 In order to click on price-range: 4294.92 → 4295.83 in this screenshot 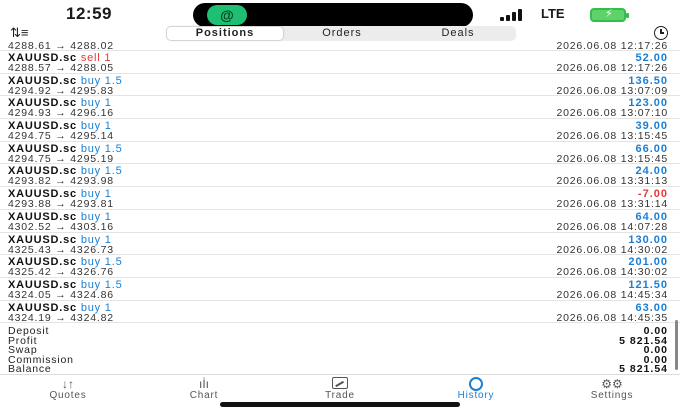, I will do `click(61, 90)`.